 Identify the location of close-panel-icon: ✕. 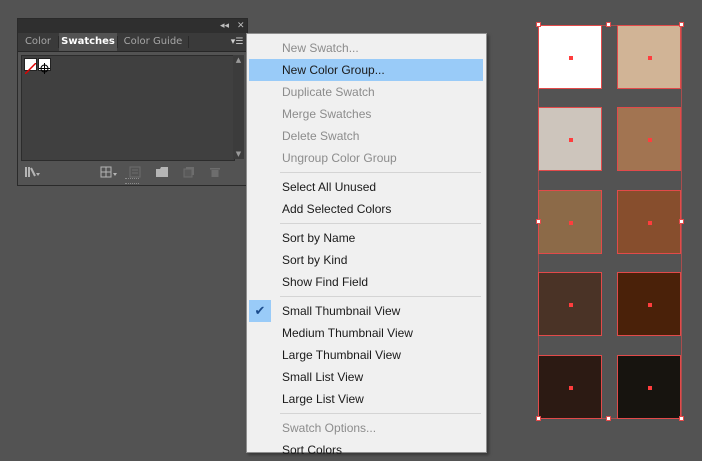
(241, 26).